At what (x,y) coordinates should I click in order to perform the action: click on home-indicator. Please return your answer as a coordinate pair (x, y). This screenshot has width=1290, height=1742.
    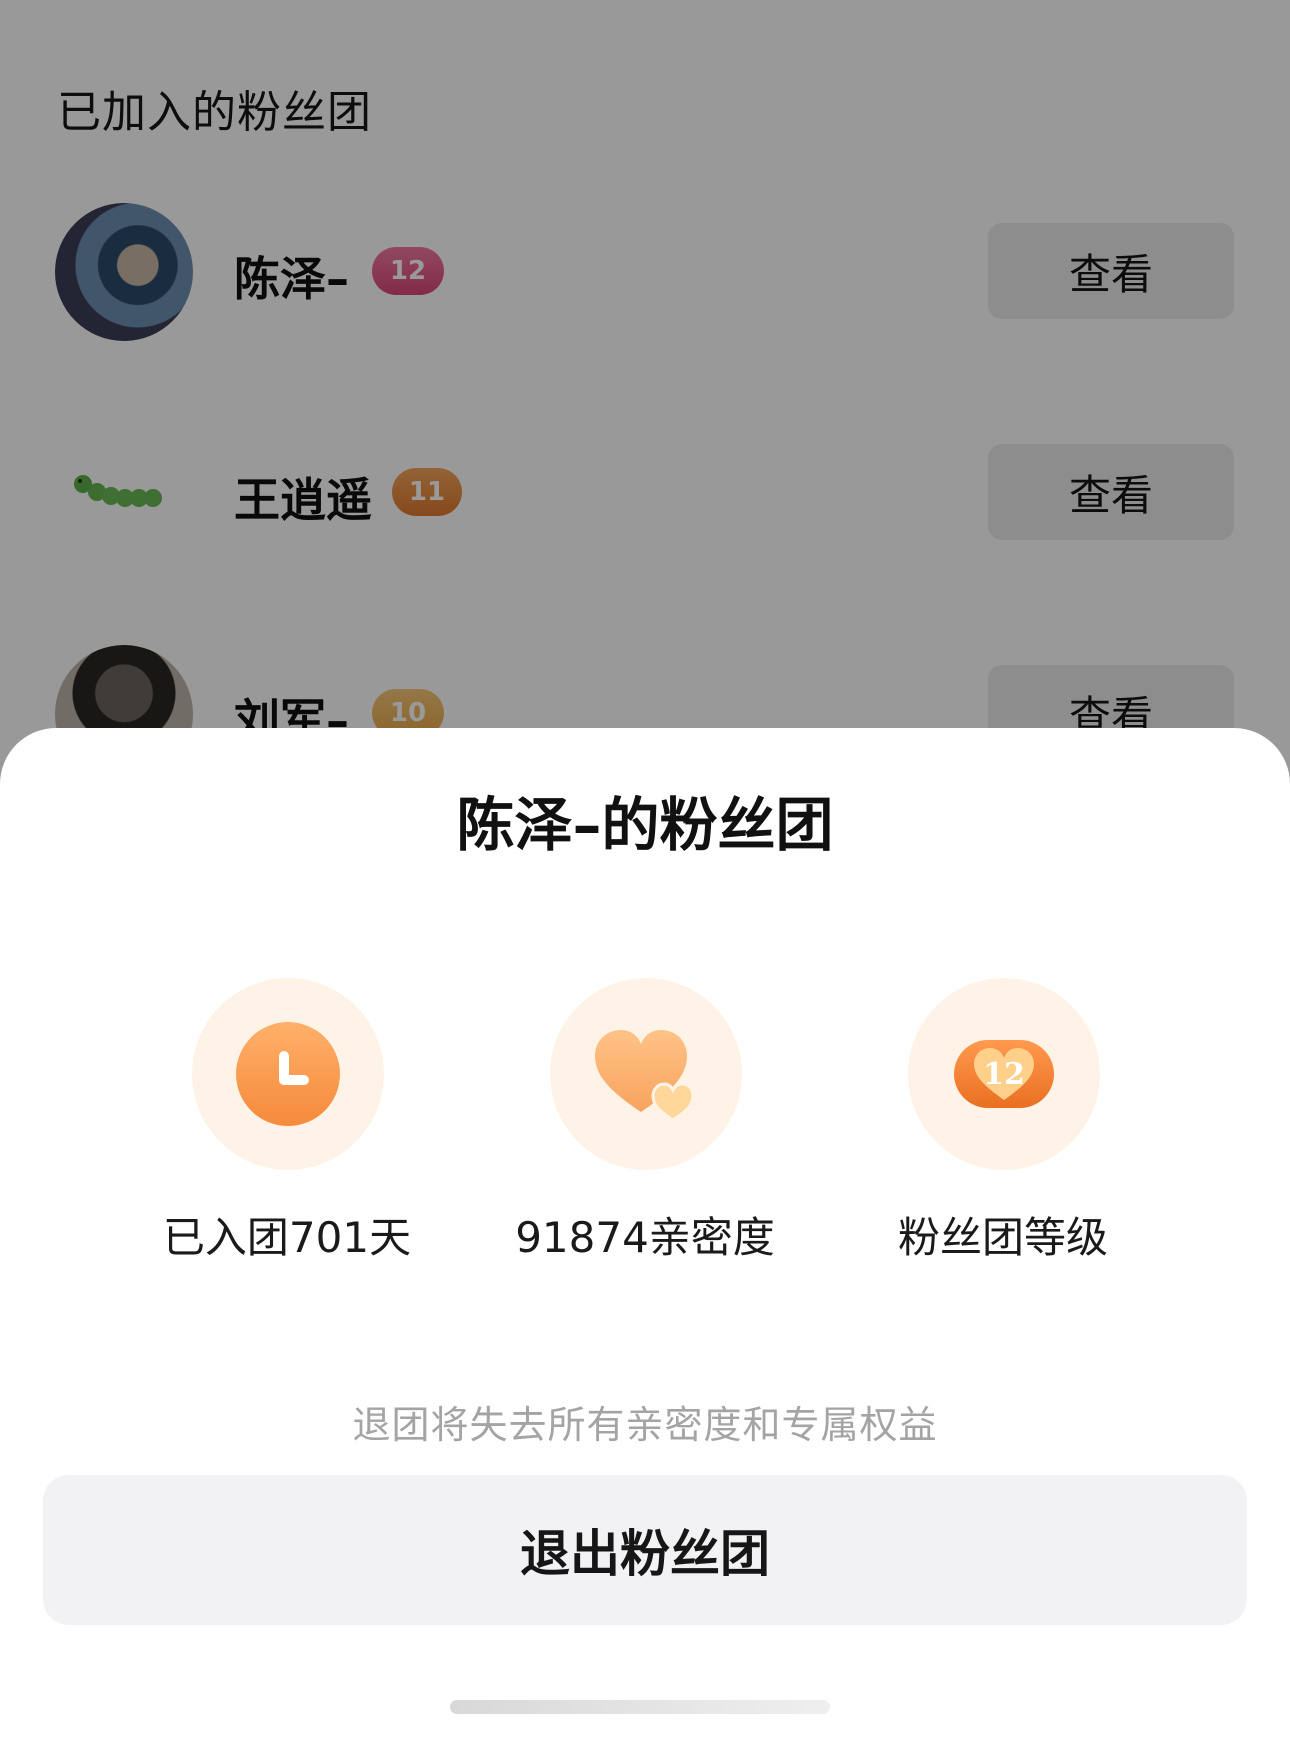
    Looking at the image, I should click on (640, 1707).